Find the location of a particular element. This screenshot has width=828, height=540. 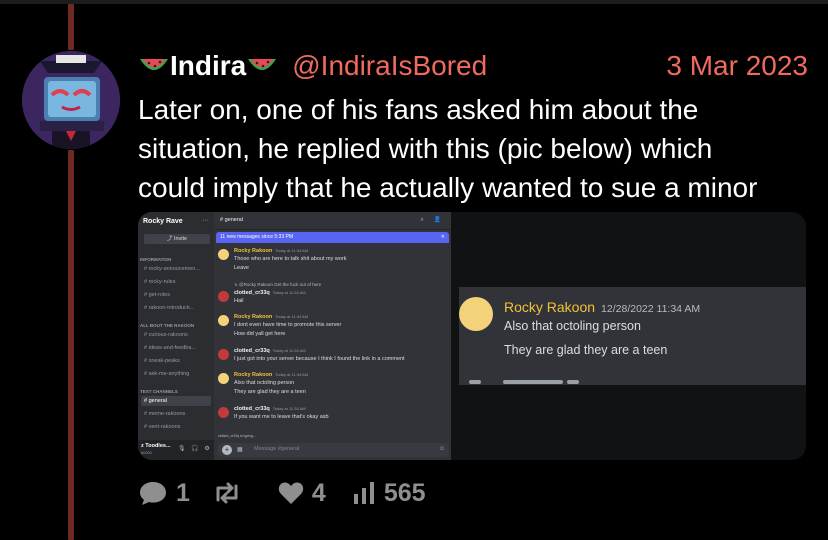

channel-item: # rocky-rules is located at coordinates (160, 282).